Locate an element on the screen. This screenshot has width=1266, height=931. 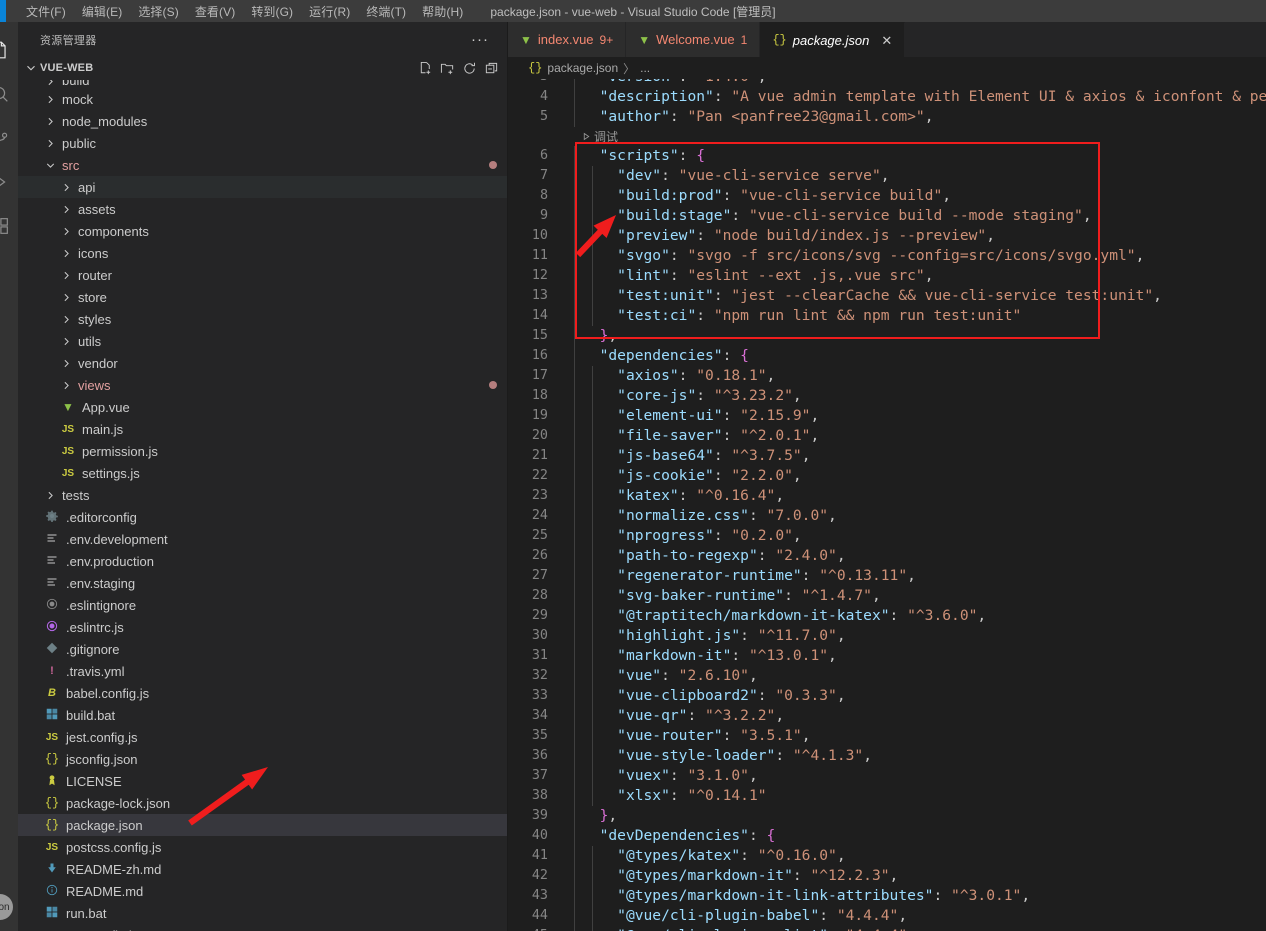
tree-file-settings-js: JS settings.js is located at coordinates (262, 473).